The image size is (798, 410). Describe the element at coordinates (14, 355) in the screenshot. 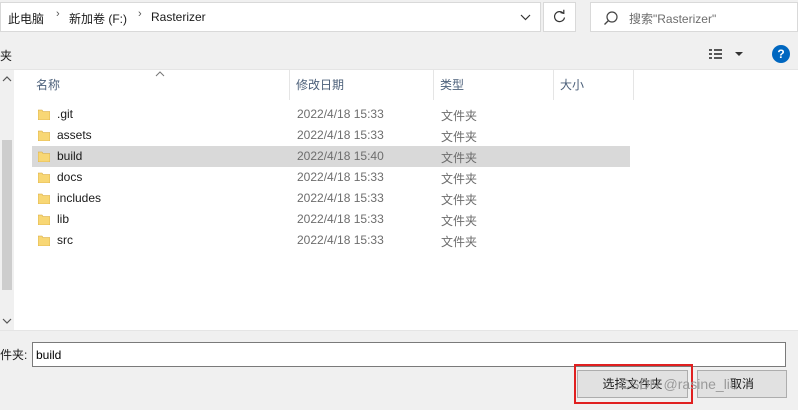

I see `folder-field-label: 文件夹:` at that location.